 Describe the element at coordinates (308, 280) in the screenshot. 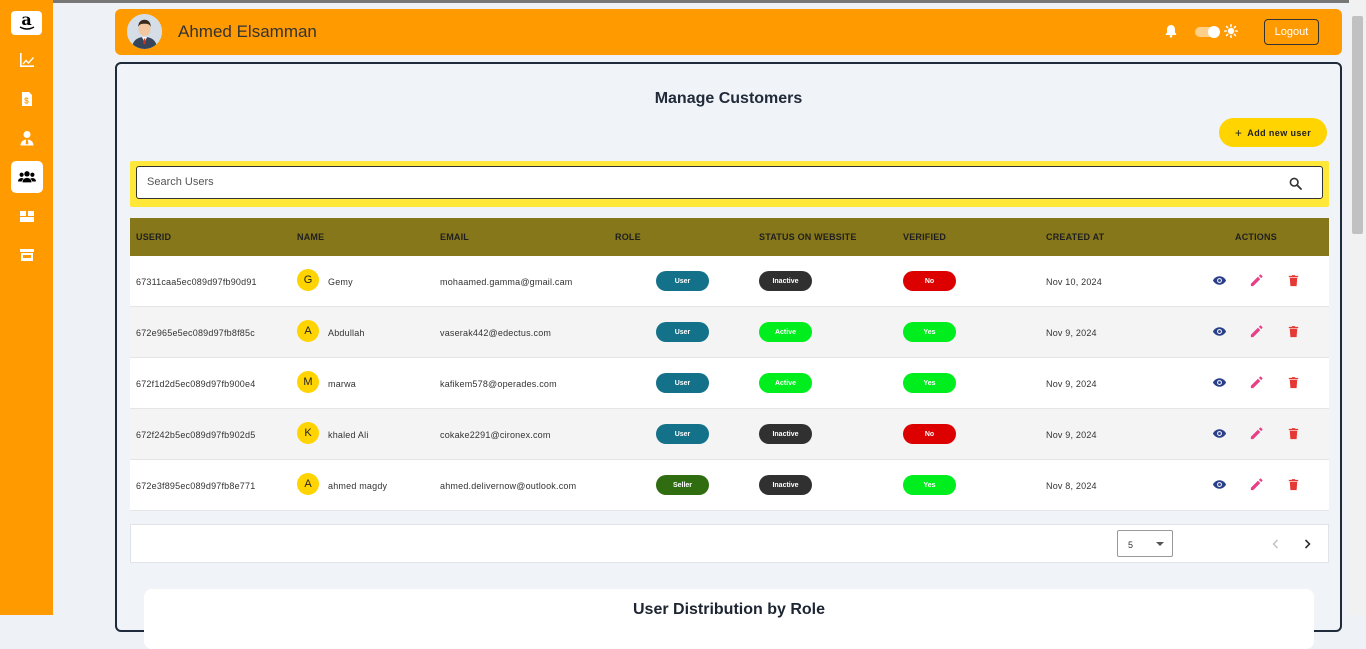

I see `user-initial-avatar: G` at that location.